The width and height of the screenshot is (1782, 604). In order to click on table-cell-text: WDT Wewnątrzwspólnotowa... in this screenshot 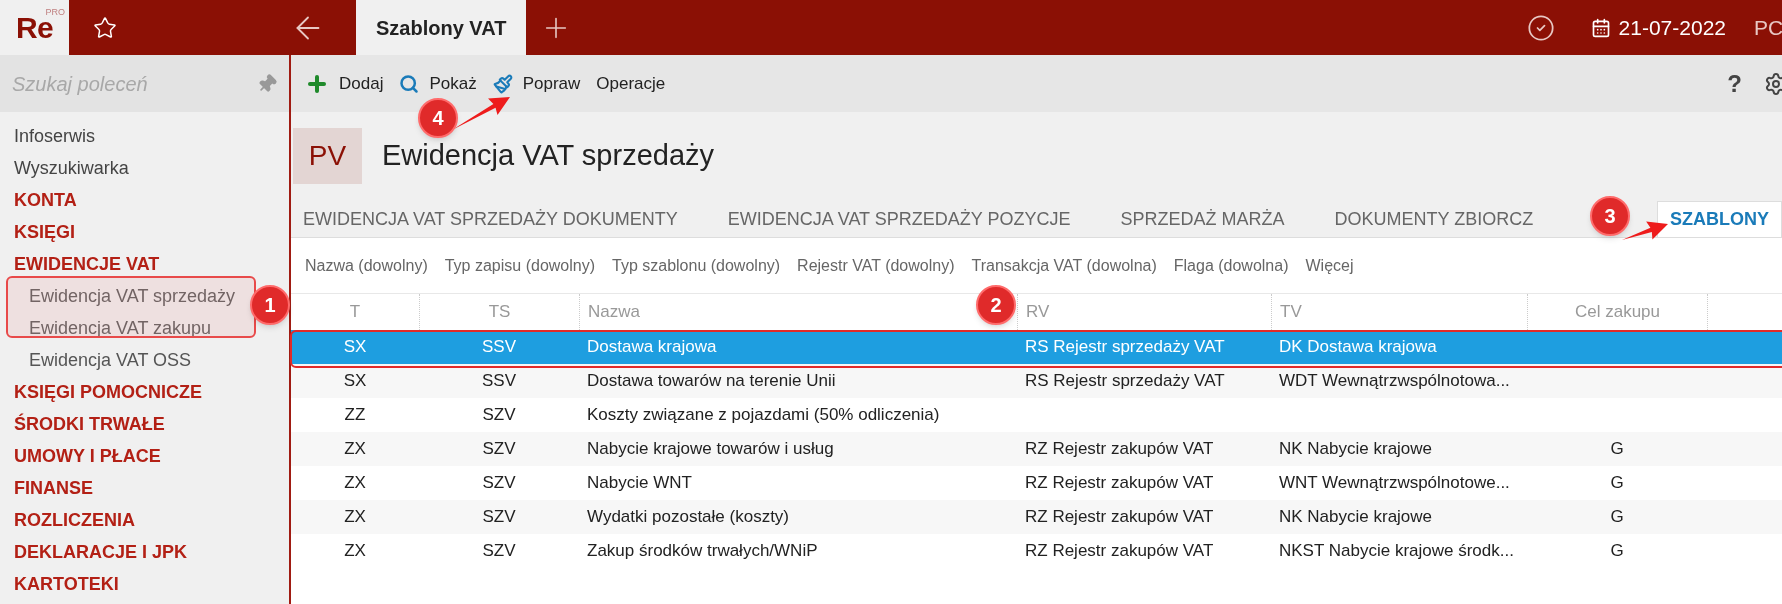, I will do `click(1394, 381)`.